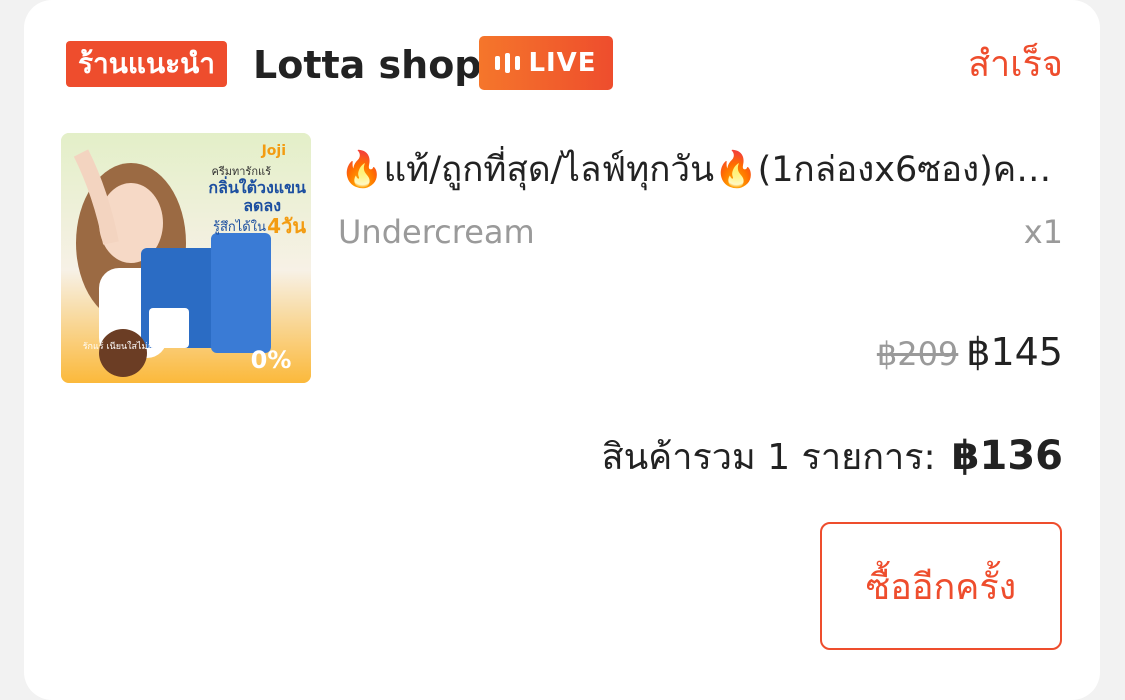 Image resolution: width=1125 pixels, height=700 pixels. I want to click on live-label: LIVE, so click(562, 63).